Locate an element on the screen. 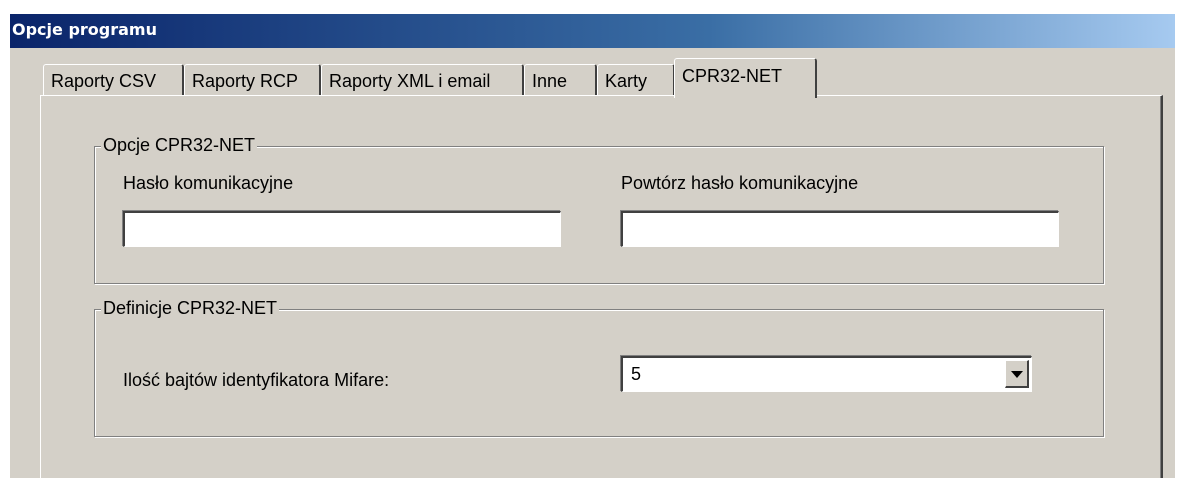  repeat-password-label: Powtórz hasło komunikacyjne is located at coordinates (740, 183).